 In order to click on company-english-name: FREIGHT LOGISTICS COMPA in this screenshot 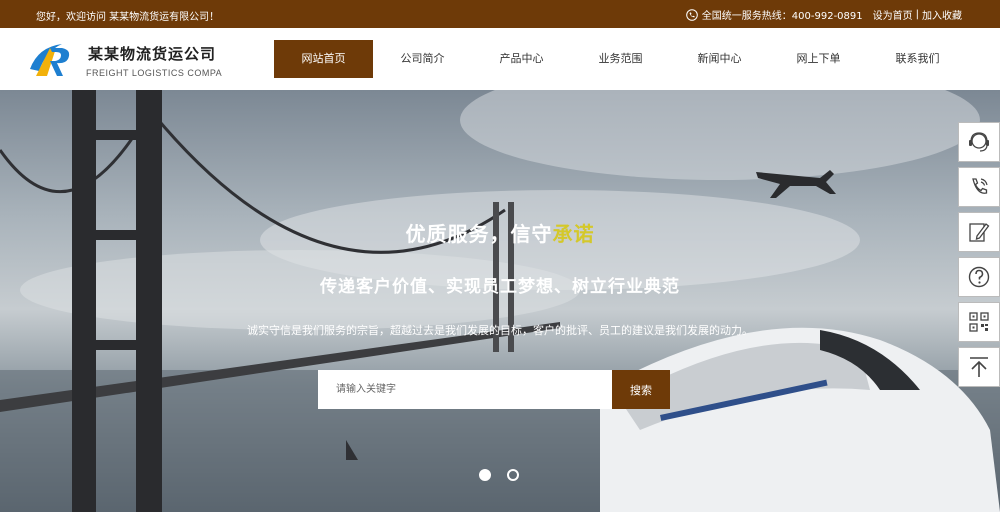, I will do `click(154, 73)`.